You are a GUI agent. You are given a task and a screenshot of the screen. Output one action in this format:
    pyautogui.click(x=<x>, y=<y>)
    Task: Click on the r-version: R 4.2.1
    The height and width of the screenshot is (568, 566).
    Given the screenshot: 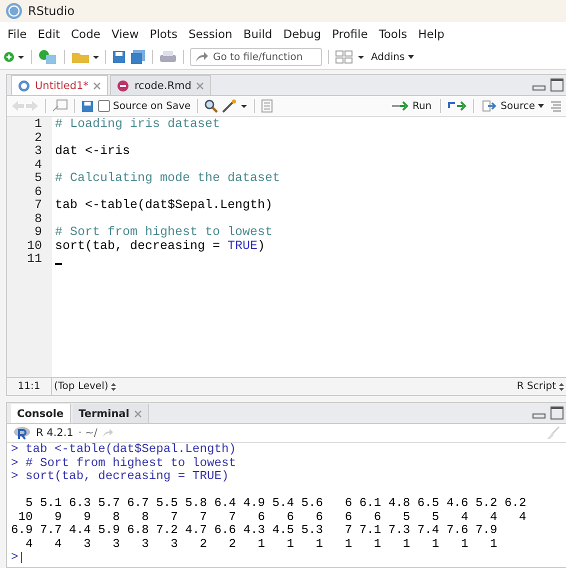 What is the action you would take?
    pyautogui.click(x=55, y=433)
    